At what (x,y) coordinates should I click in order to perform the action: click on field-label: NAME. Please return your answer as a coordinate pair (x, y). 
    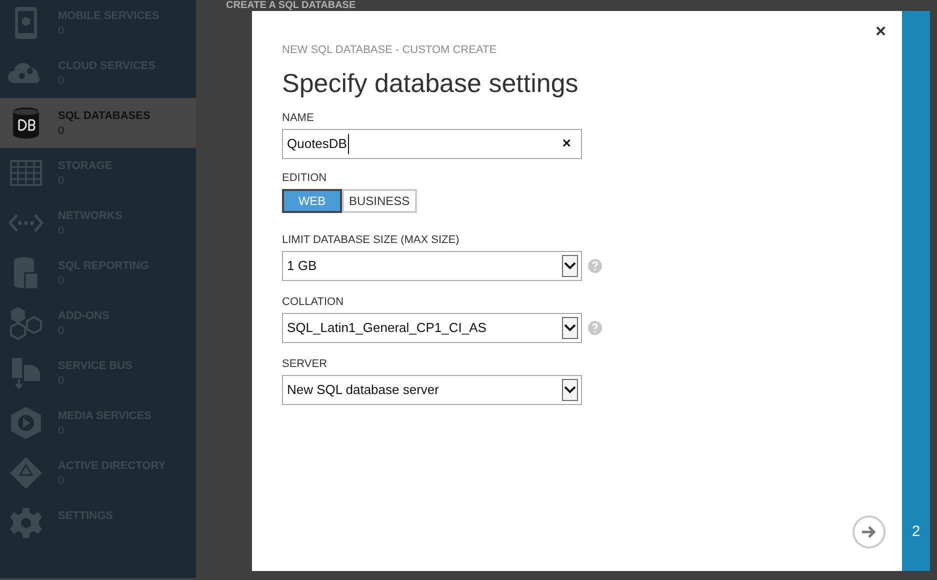
    Looking at the image, I should click on (298, 118).